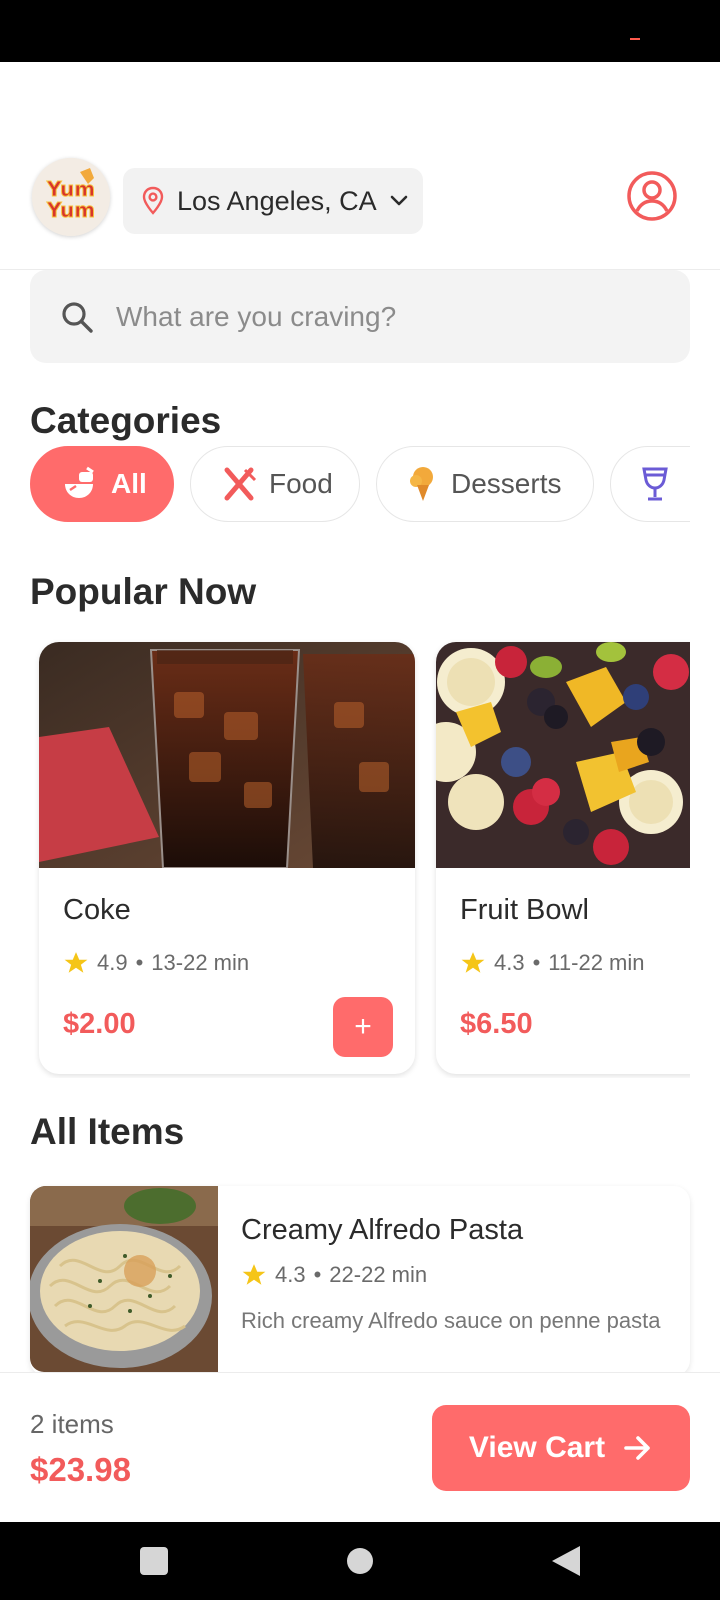 Image resolution: width=720 pixels, height=1600 pixels. I want to click on wine-glass-icon, so click(655, 484).